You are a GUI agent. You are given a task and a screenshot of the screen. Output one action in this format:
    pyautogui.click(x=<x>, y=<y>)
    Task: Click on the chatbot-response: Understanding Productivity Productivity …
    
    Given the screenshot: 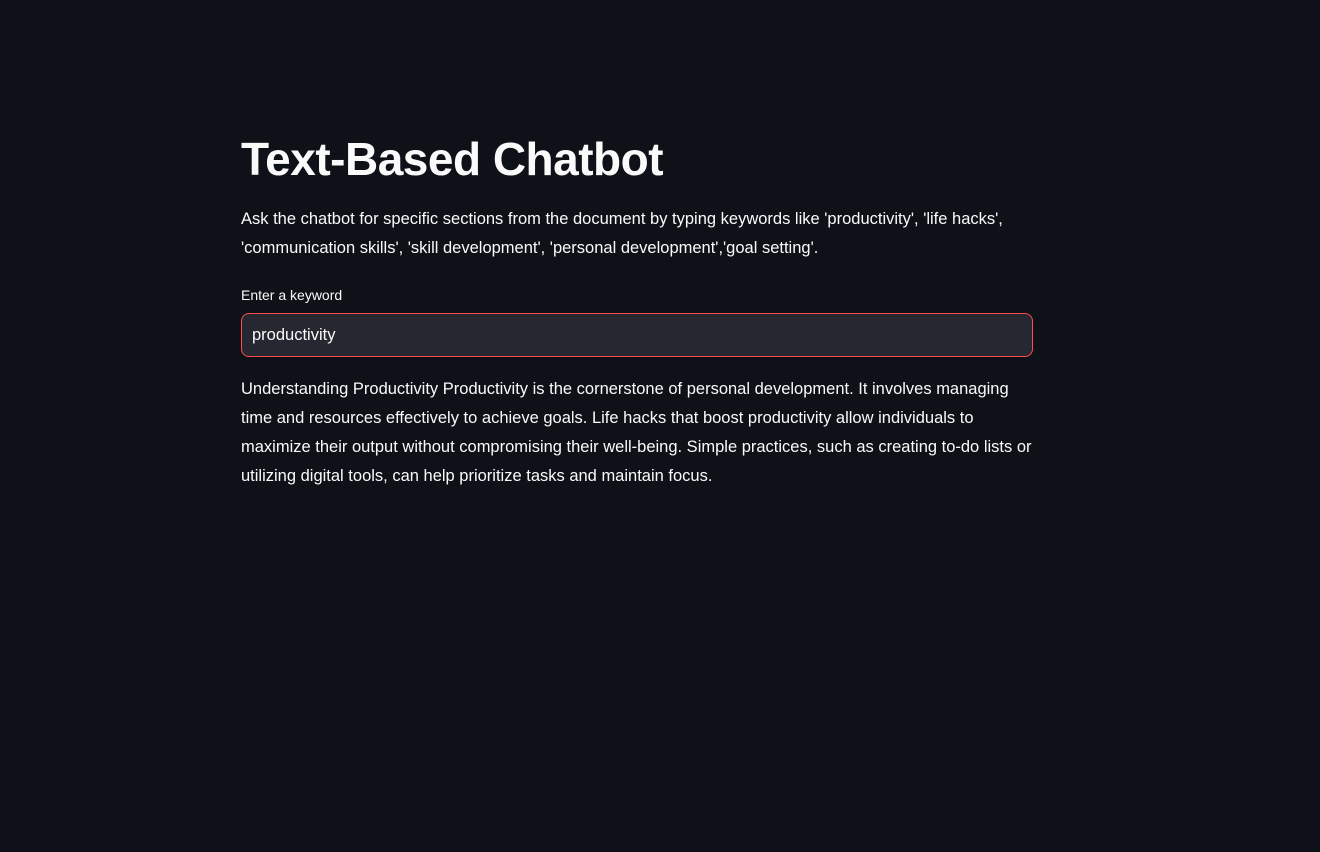 What is the action you would take?
    pyautogui.click(x=636, y=432)
    